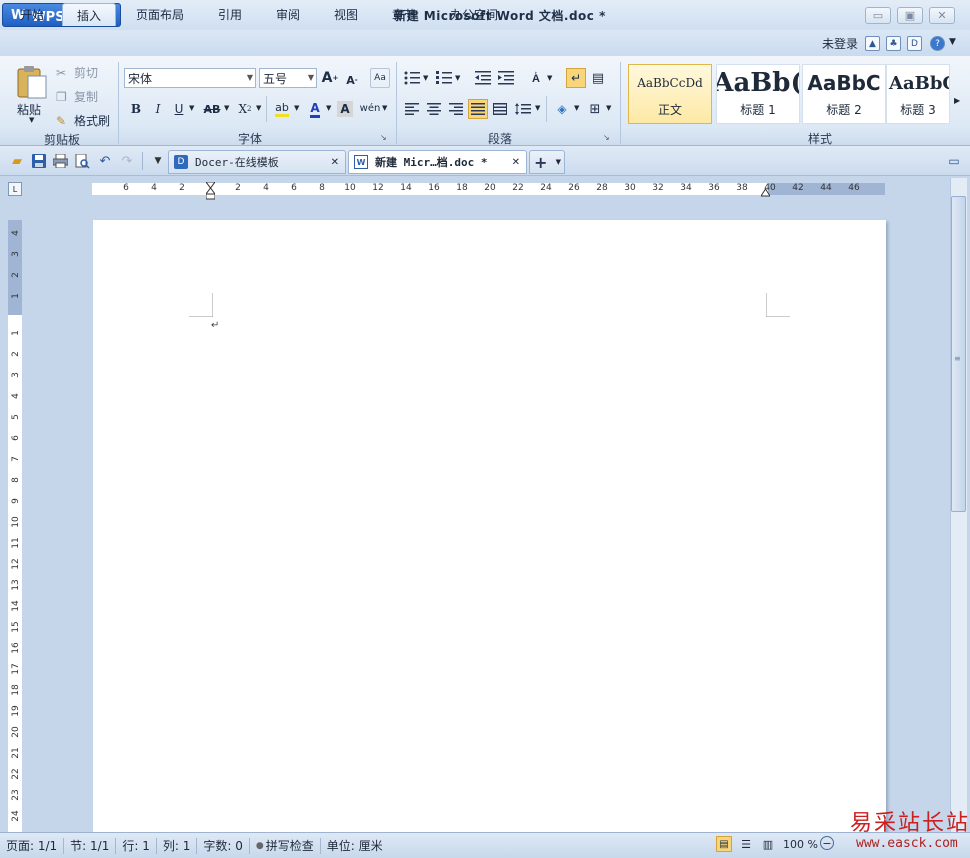 Image resolution: width=970 pixels, height=858 pixels. Describe the element at coordinates (778, 305) in the screenshot. I see `margin-corner-top-right` at that location.